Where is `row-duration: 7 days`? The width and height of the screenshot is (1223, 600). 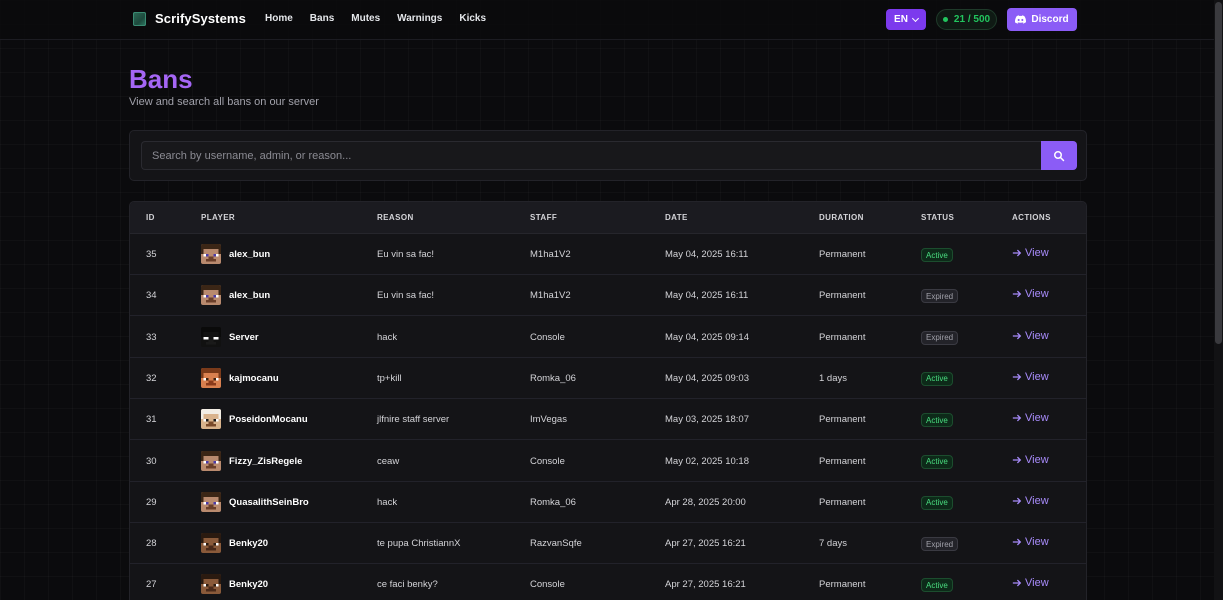
row-duration: 7 days is located at coordinates (833, 544).